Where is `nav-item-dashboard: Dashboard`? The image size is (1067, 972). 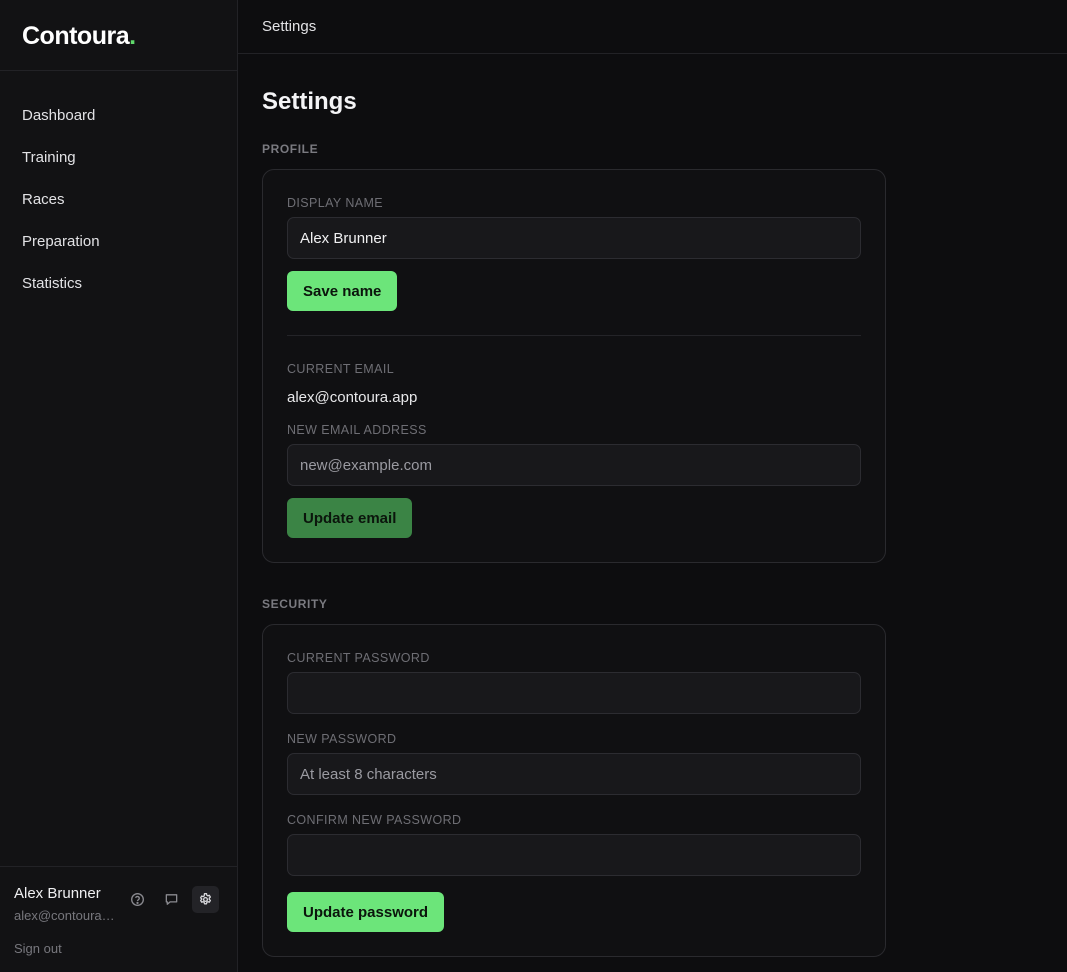
nav-item-dashboard: Dashboard is located at coordinates (118, 118).